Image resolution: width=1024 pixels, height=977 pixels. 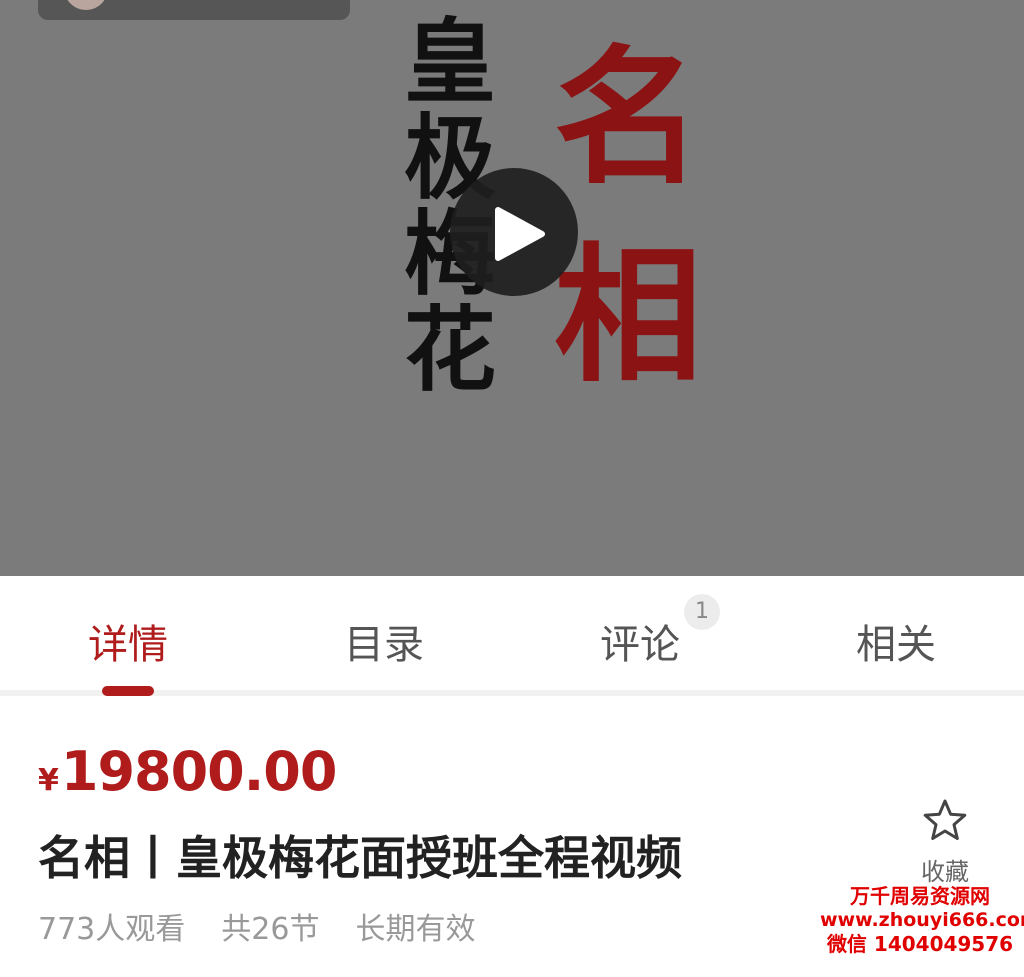 I want to click on author-pill, so click(x=194, y=10).